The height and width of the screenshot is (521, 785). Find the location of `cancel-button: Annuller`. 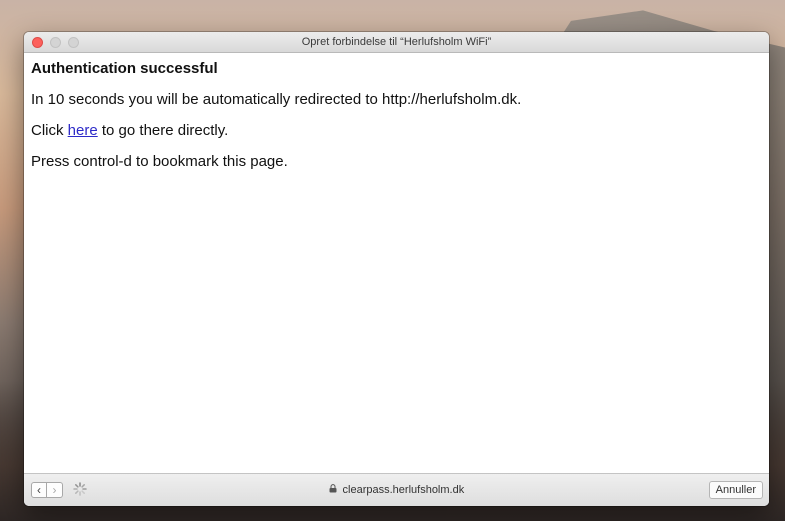

cancel-button: Annuller is located at coordinates (735, 490).